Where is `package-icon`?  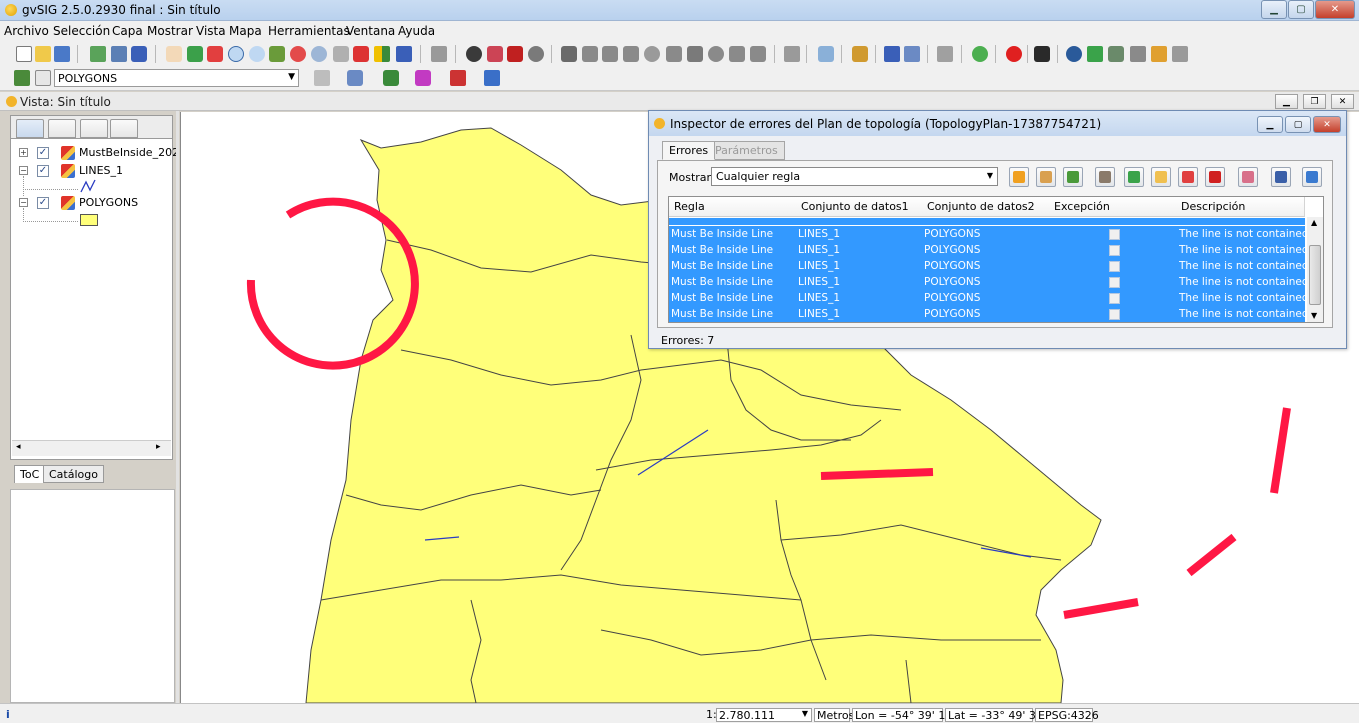 package-icon is located at coordinates (1159, 54).